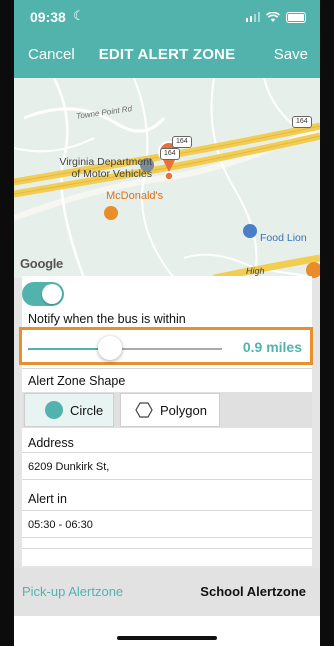 This screenshot has height=646, width=334. Describe the element at coordinates (167, 56) in the screenshot. I see `navigation-bar: Cancel EDIT ALERT ZONE Save` at that location.